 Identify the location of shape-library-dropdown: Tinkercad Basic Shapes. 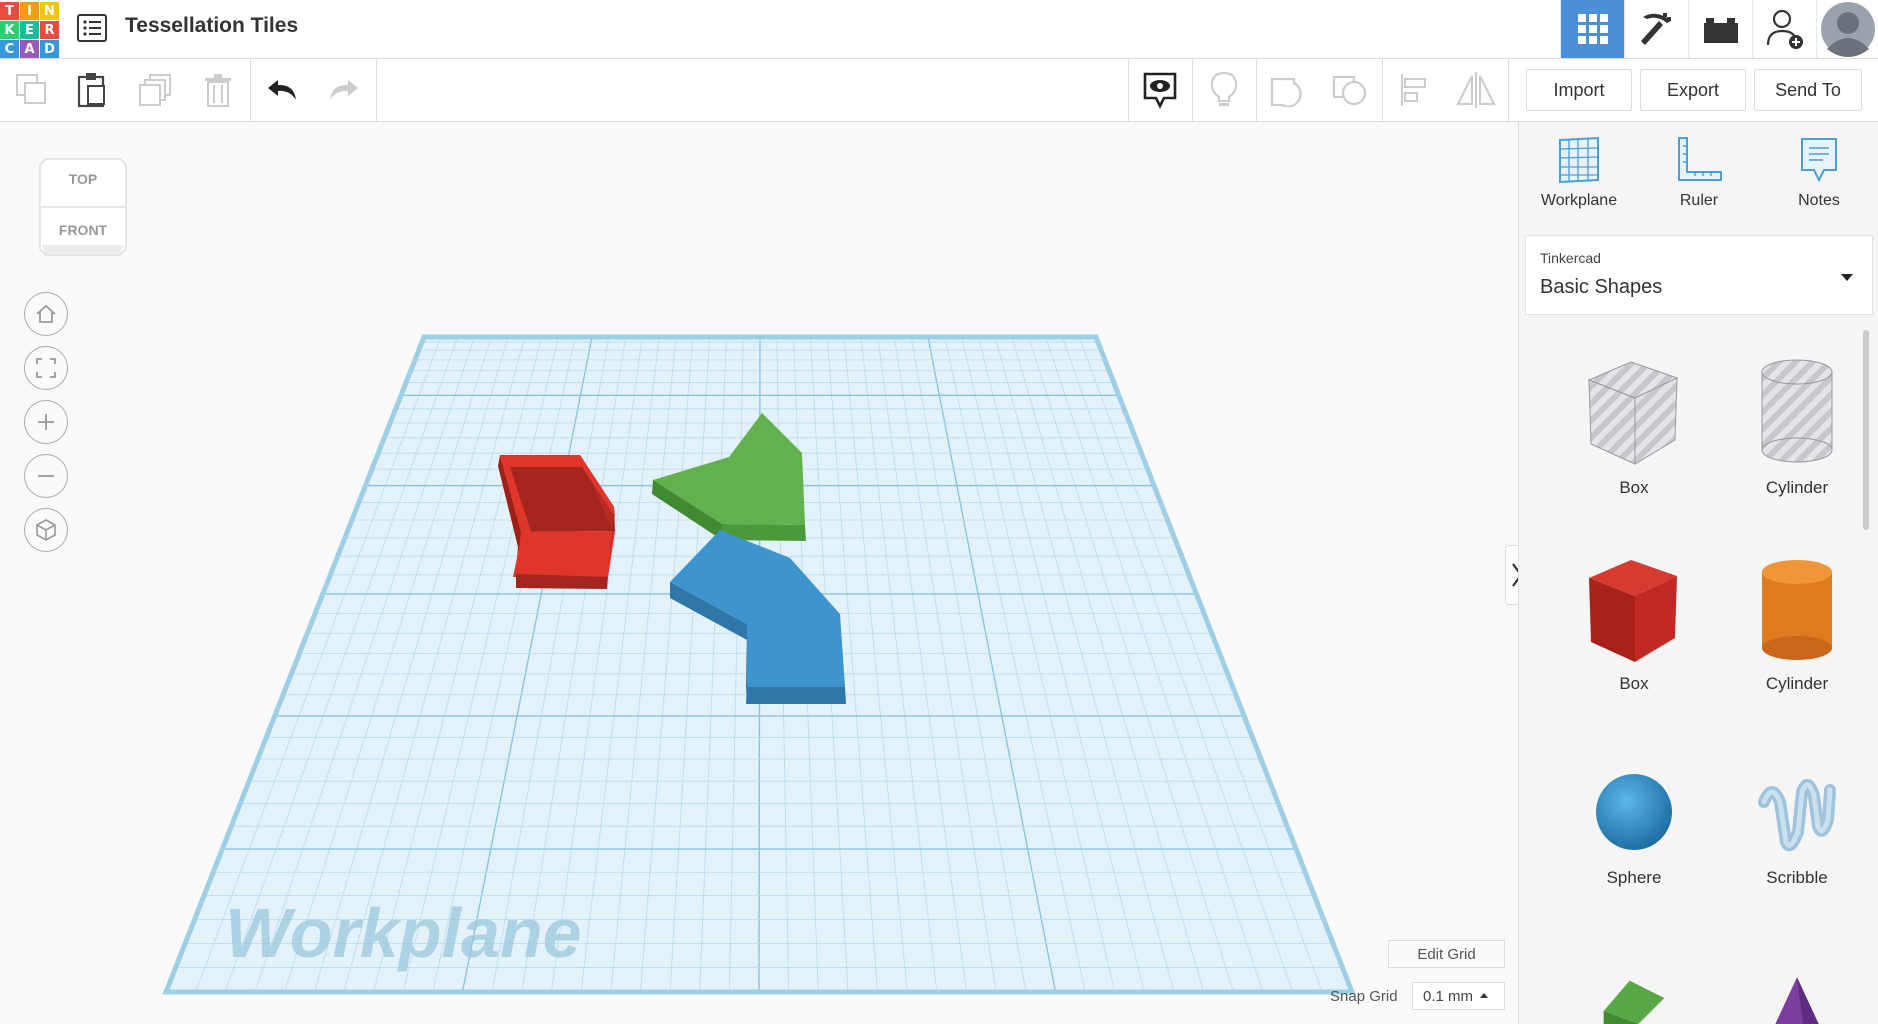
(1699, 275).